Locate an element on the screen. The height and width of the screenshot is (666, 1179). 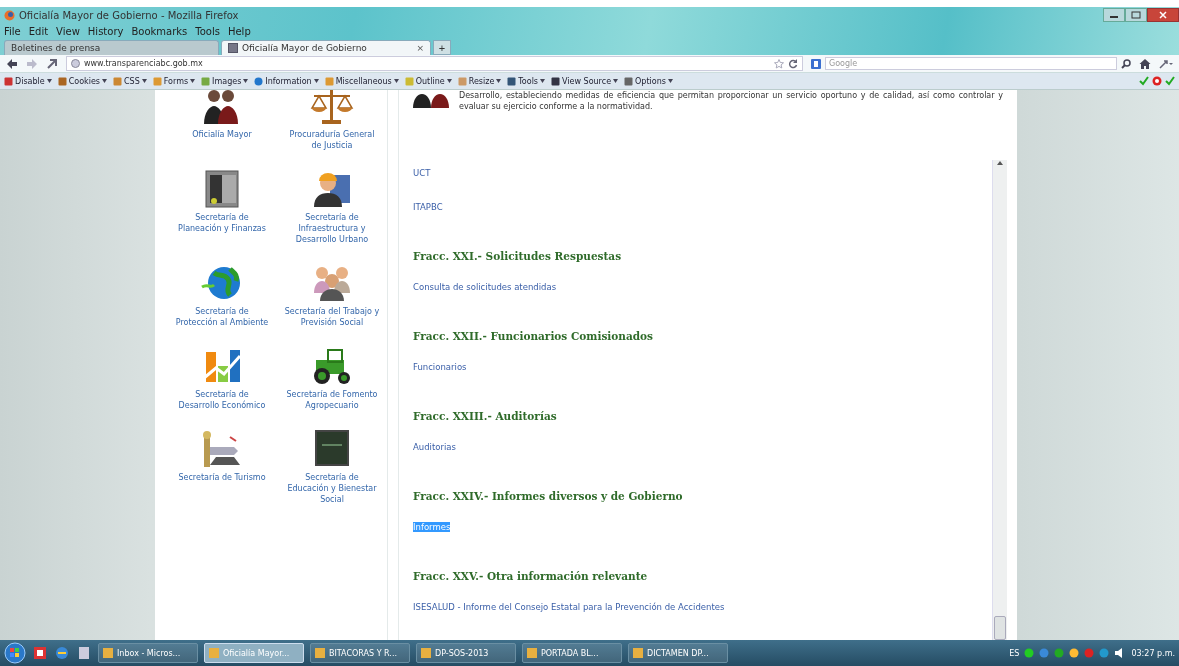
toolbar-menu-button: CSS is located at coordinates (130, 81).